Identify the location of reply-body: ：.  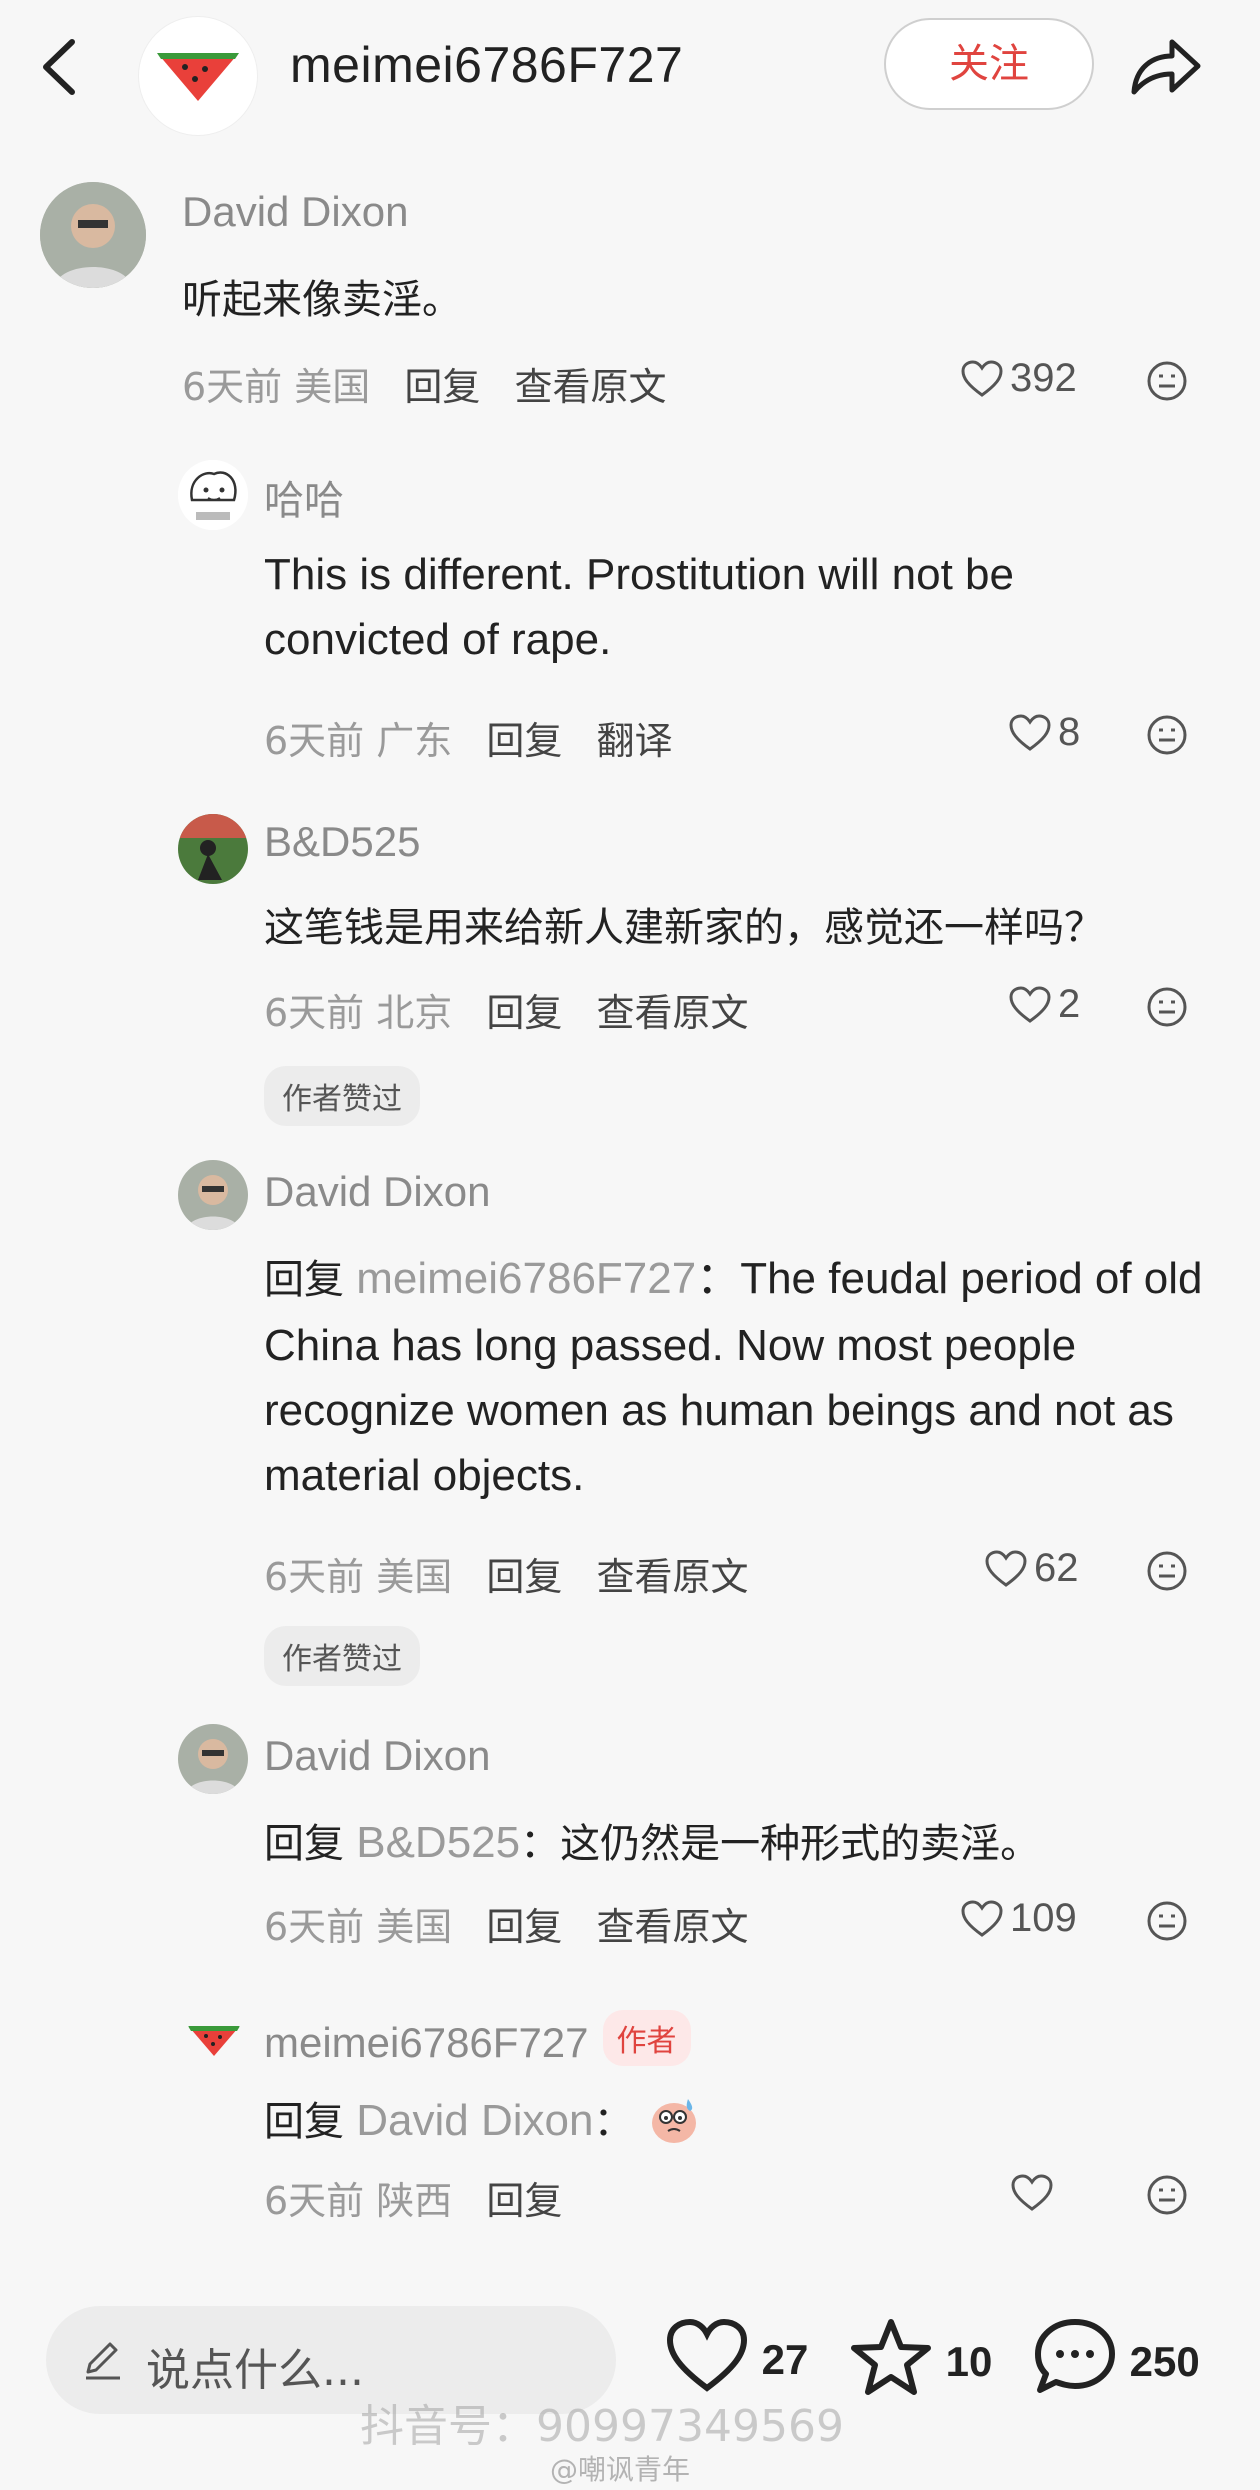
(613, 2122).